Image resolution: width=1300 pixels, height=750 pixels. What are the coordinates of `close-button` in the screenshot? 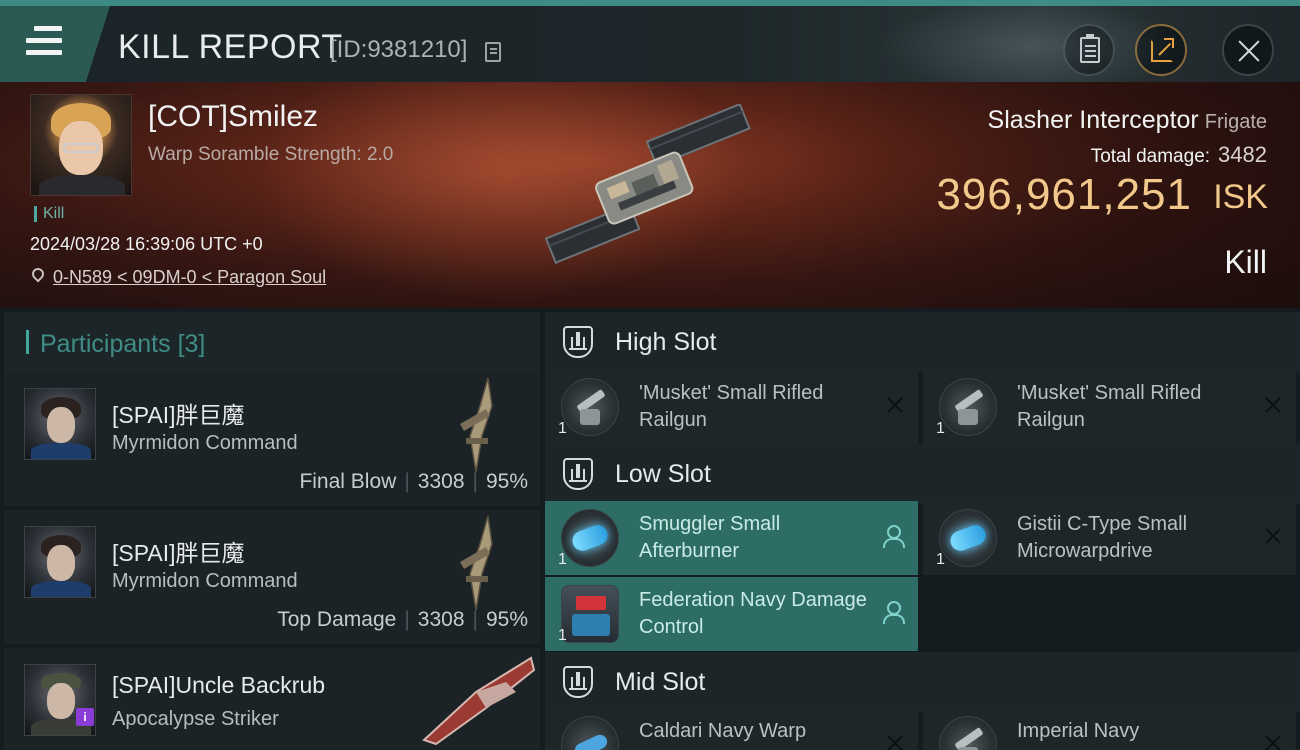 It's located at (1248, 50).